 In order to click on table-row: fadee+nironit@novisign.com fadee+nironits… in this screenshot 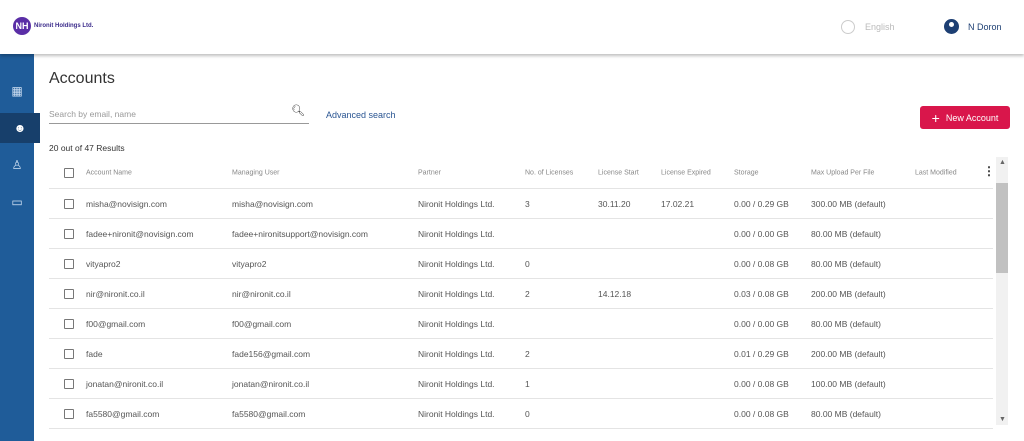, I will do `click(521, 234)`.